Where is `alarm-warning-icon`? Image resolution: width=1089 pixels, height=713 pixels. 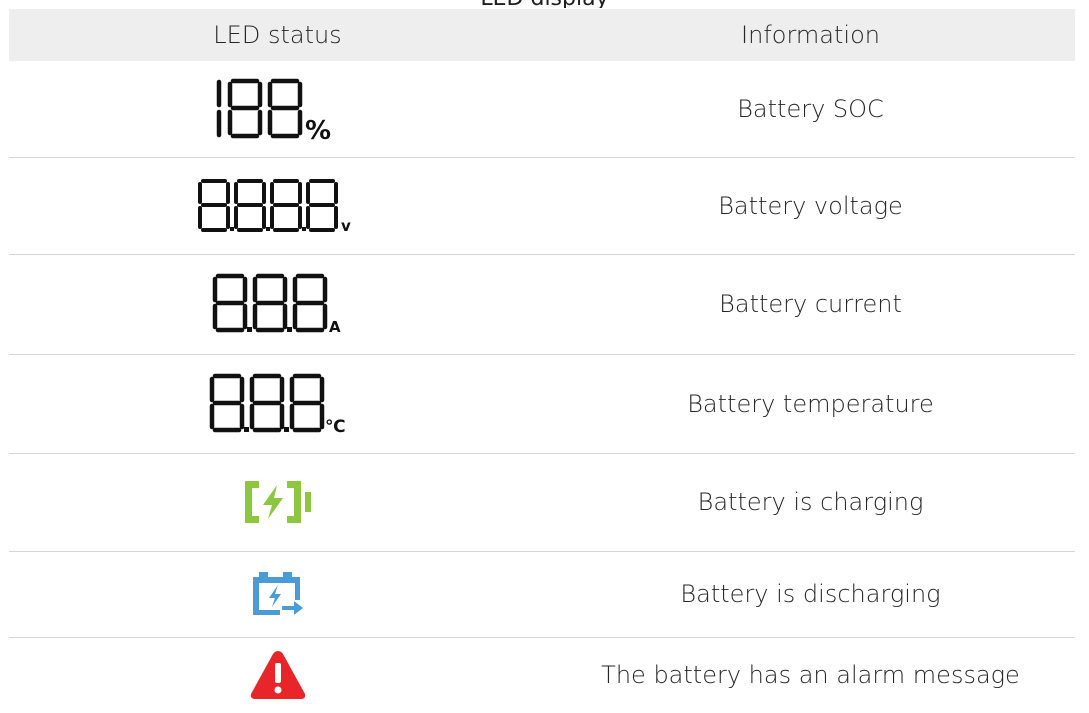 alarm-warning-icon is located at coordinates (277, 675).